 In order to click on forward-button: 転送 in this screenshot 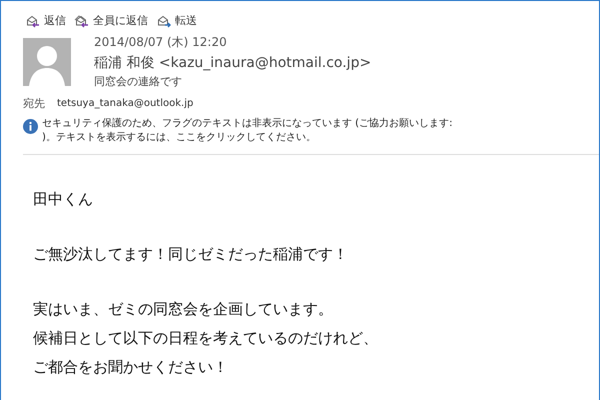, I will do `click(176, 20)`.